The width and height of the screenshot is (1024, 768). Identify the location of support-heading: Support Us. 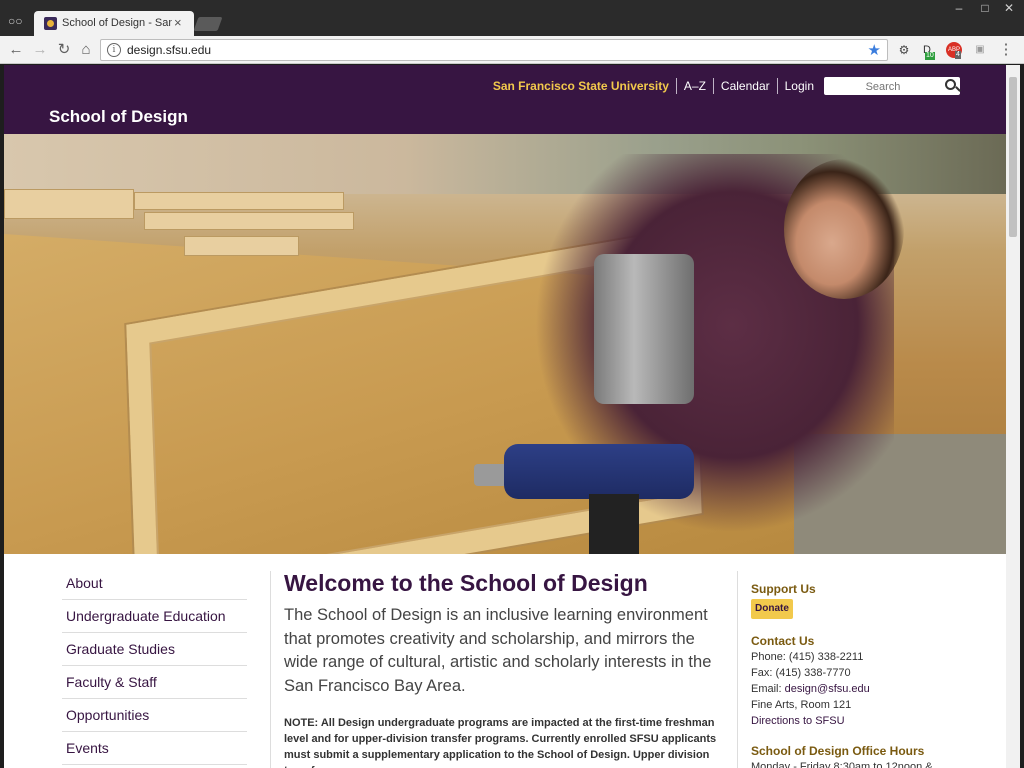
(783, 589).